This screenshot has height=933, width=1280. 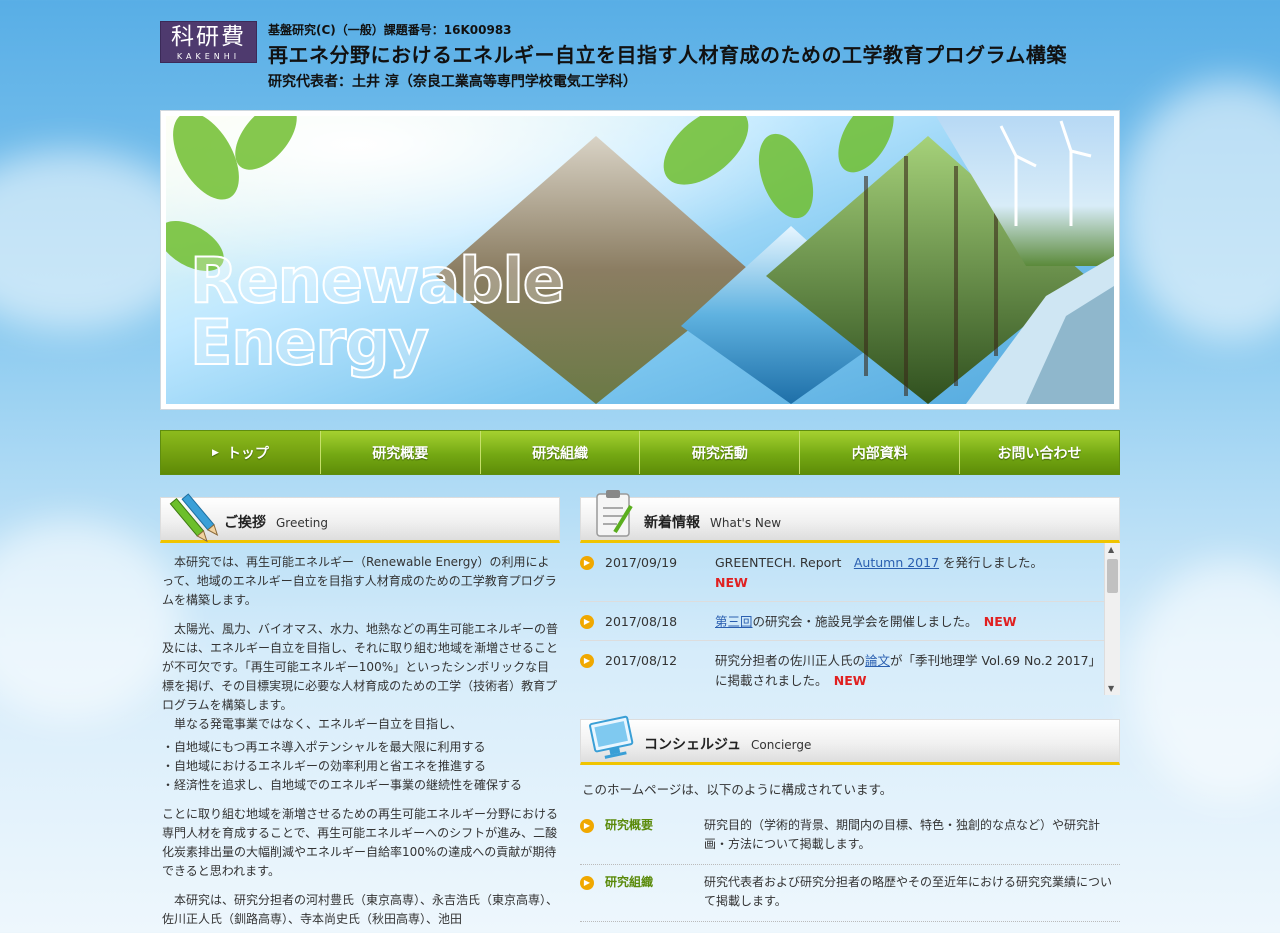 What do you see at coordinates (360, 518) in the screenshot?
I see `greeting-header: ご挨拶 Greeting` at bounding box center [360, 518].